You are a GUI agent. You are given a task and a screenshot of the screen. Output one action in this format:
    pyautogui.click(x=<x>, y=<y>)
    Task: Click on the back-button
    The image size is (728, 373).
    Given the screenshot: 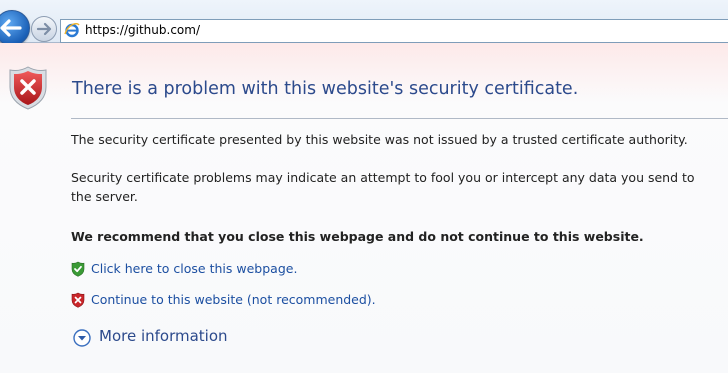 What is the action you would take?
    pyautogui.click(x=15, y=28)
    